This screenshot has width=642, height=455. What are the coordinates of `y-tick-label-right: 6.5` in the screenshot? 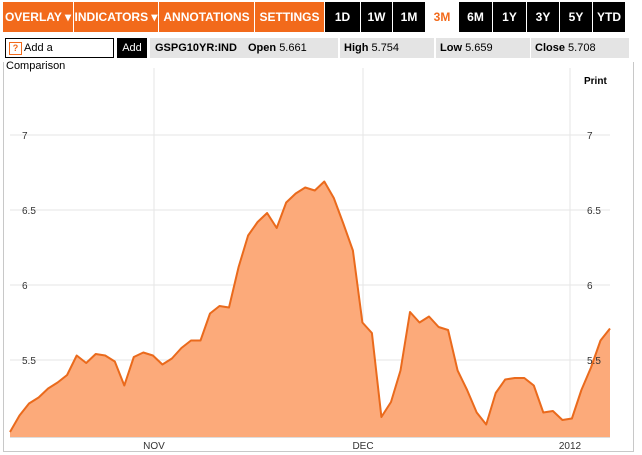 It's located at (594, 211).